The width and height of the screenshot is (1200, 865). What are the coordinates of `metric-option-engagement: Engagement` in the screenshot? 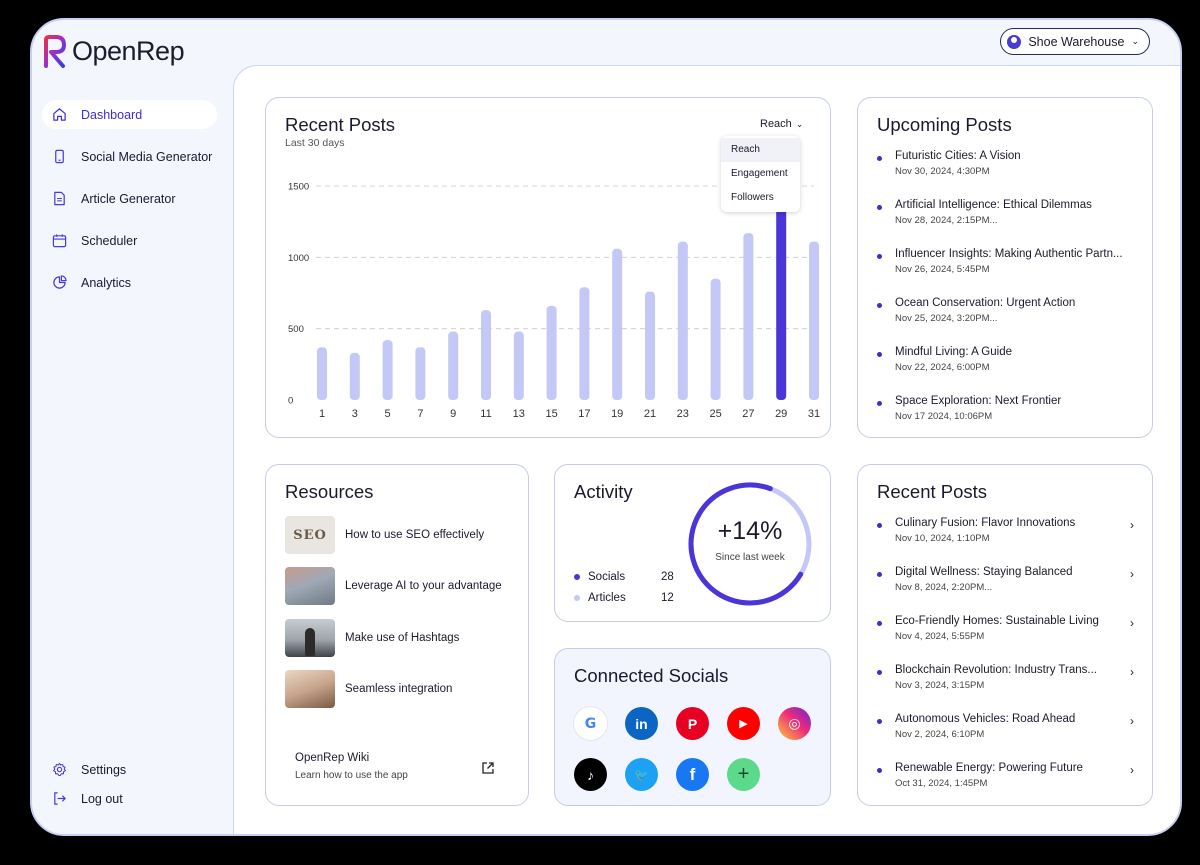 It's located at (760, 174).